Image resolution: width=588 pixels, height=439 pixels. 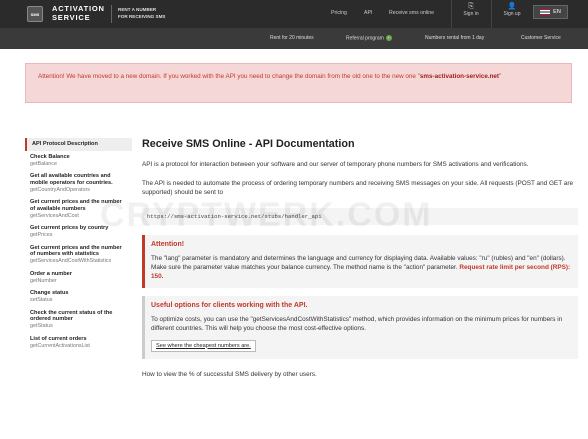 I want to click on sidebar-item-method: getServicesAndCostWithStatistics, so click(x=71, y=261).